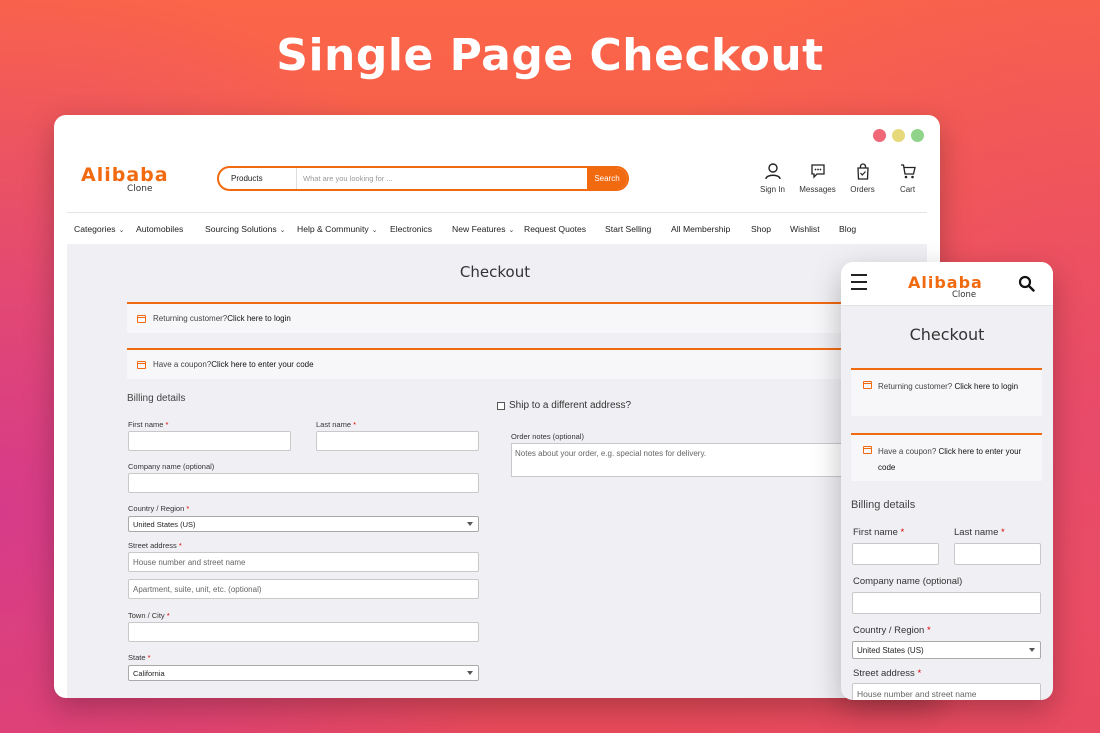  I want to click on ship-different-checkbox, so click(501, 405).